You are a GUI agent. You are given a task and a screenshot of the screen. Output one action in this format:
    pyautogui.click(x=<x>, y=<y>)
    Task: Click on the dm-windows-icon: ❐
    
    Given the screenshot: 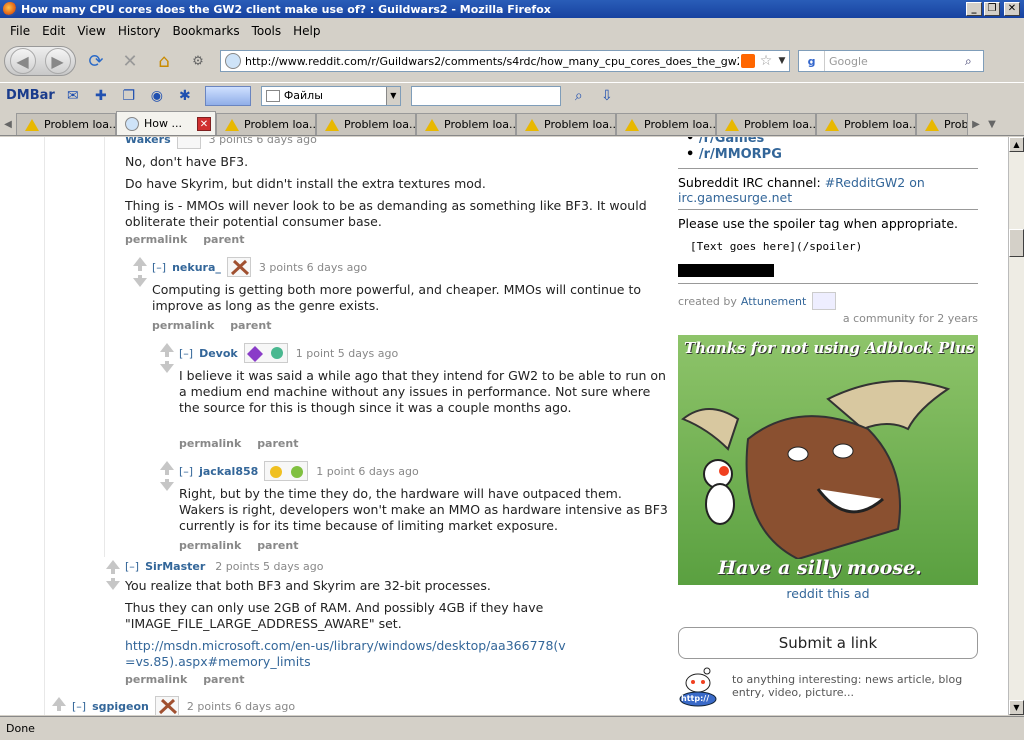 What is the action you would take?
    pyautogui.click(x=129, y=96)
    